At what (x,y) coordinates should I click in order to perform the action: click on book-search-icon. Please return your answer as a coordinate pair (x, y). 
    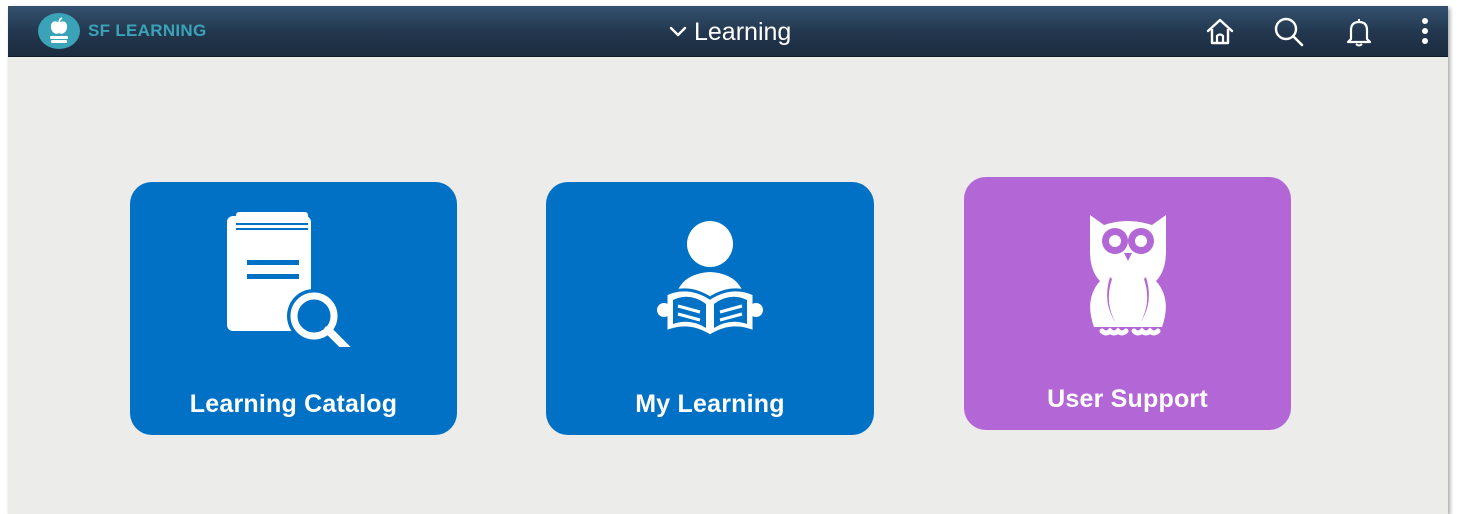
    Looking at the image, I should click on (289, 279).